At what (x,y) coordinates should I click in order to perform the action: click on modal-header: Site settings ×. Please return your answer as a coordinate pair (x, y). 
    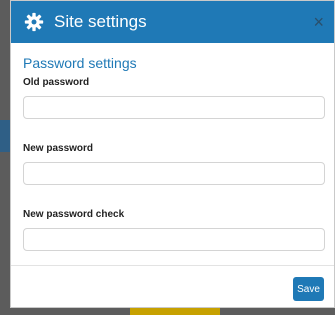
    Looking at the image, I should click on (172, 22).